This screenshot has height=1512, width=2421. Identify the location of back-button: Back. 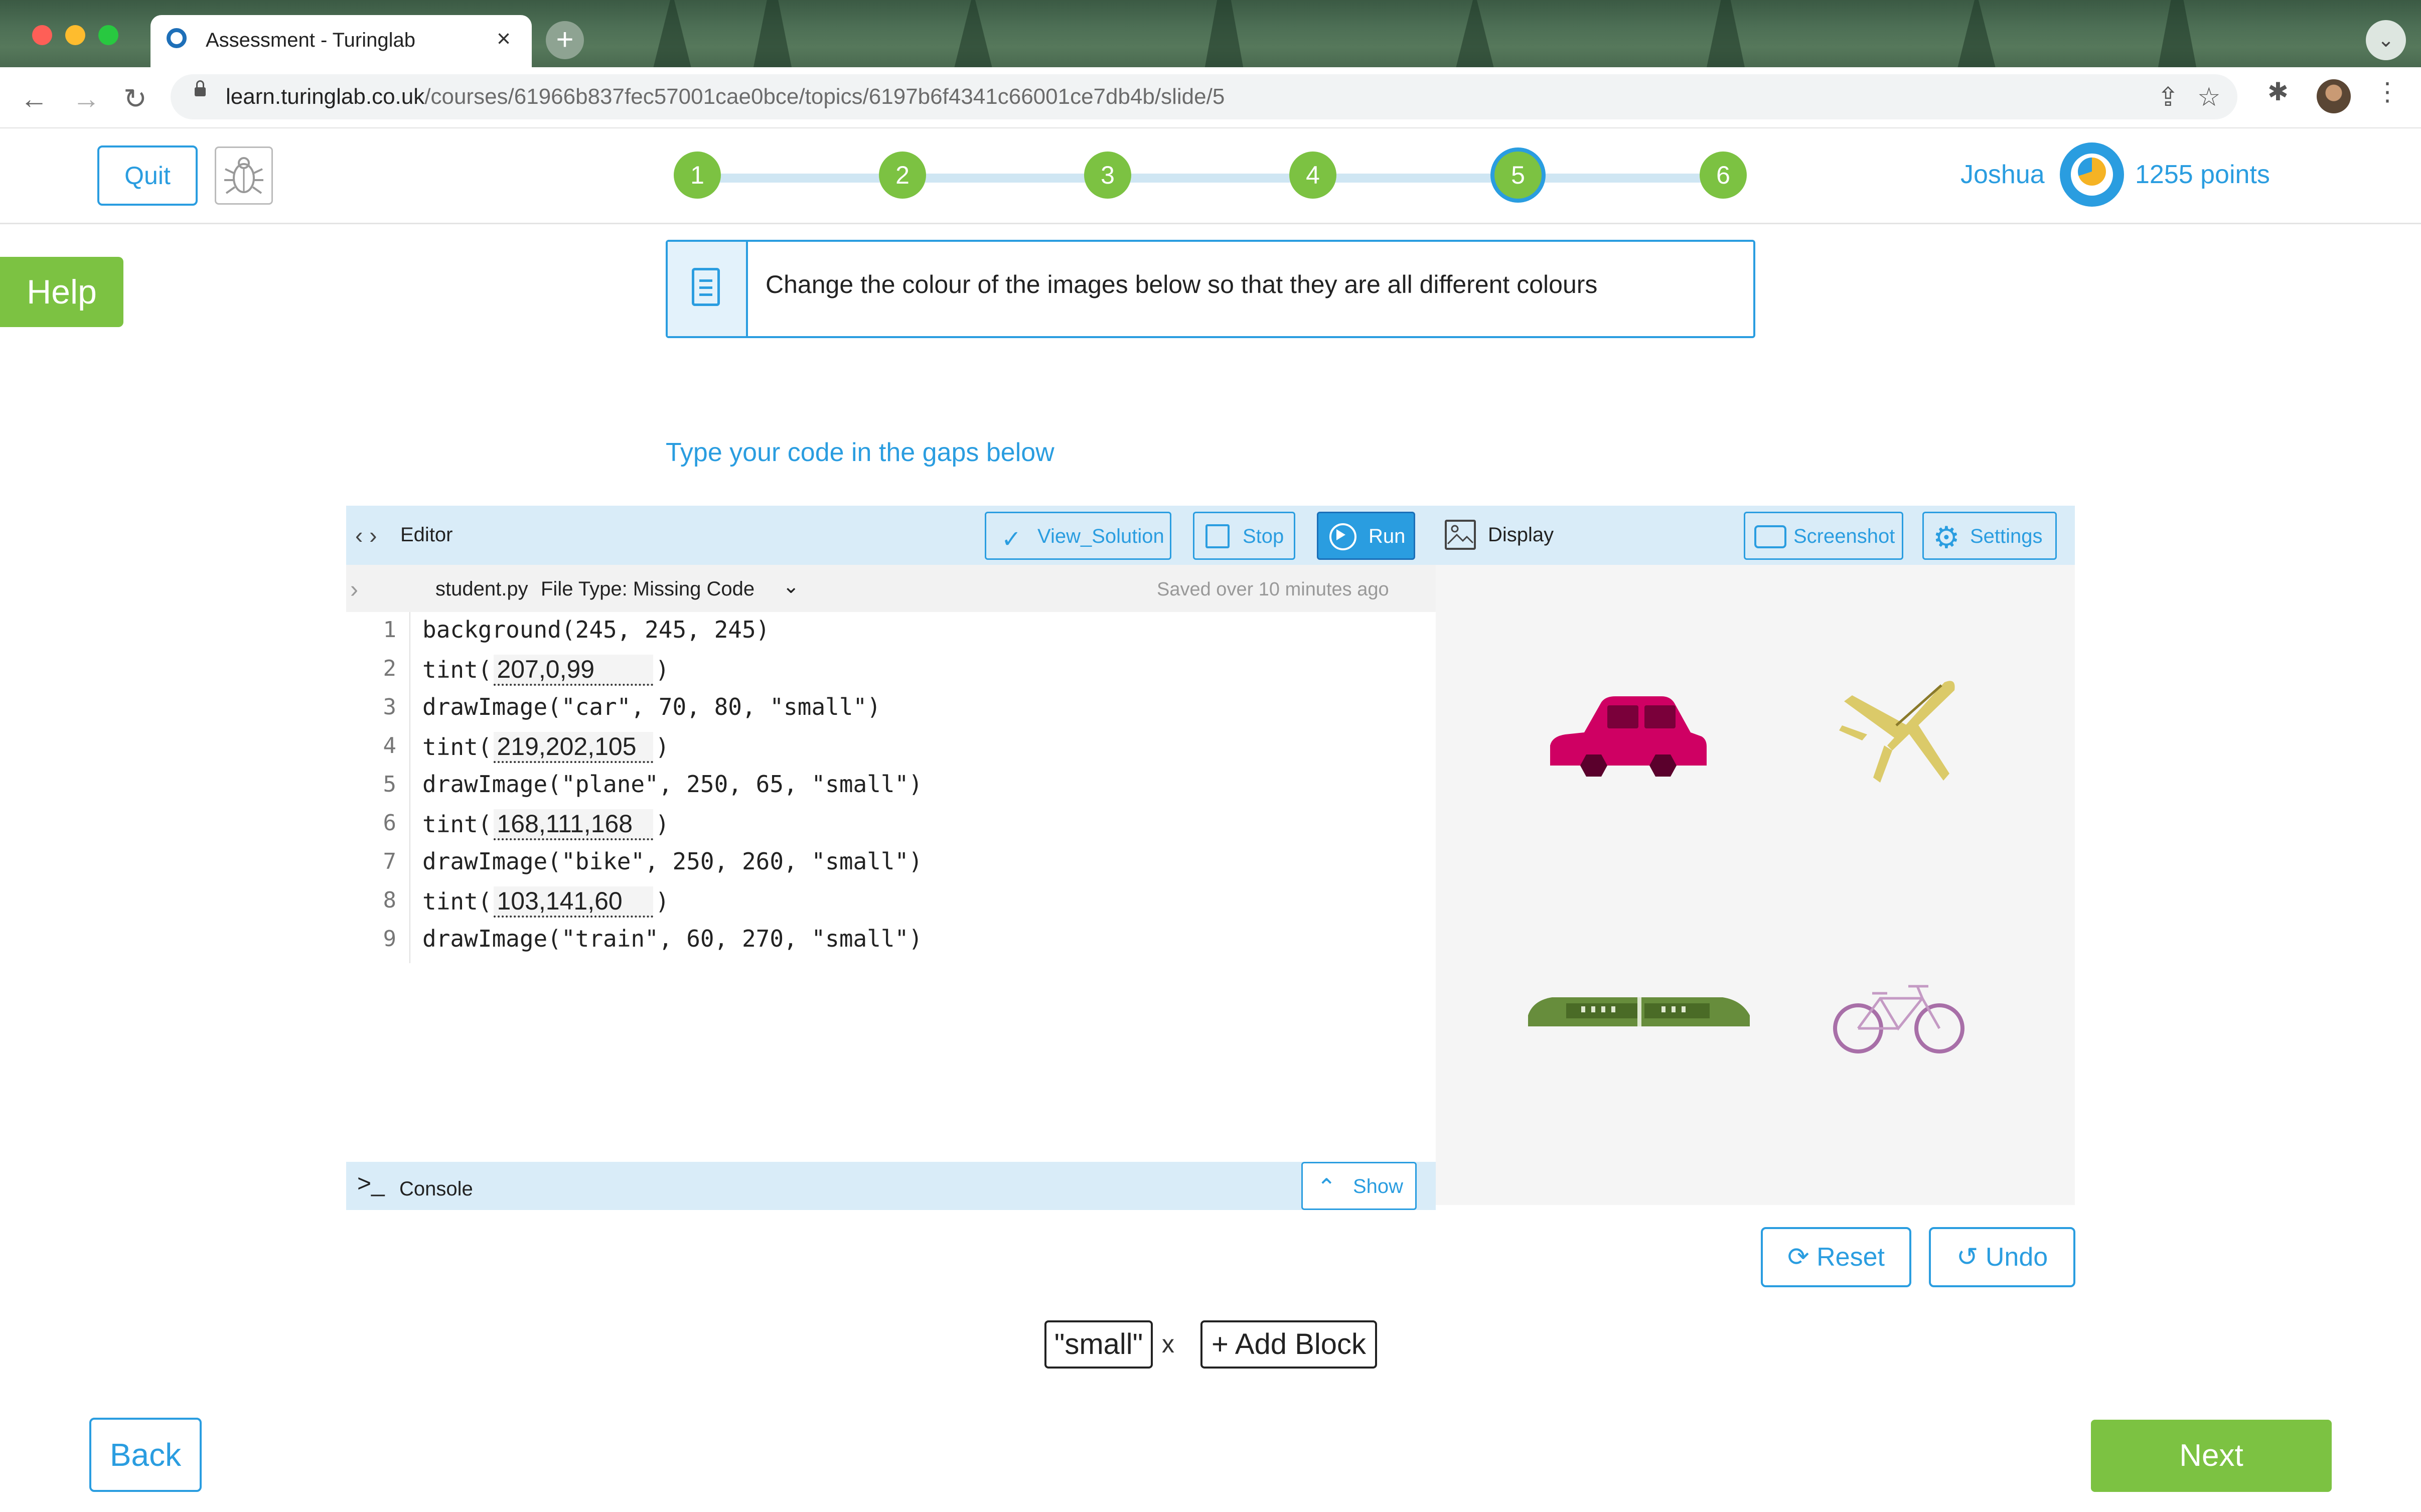
(145, 1455).